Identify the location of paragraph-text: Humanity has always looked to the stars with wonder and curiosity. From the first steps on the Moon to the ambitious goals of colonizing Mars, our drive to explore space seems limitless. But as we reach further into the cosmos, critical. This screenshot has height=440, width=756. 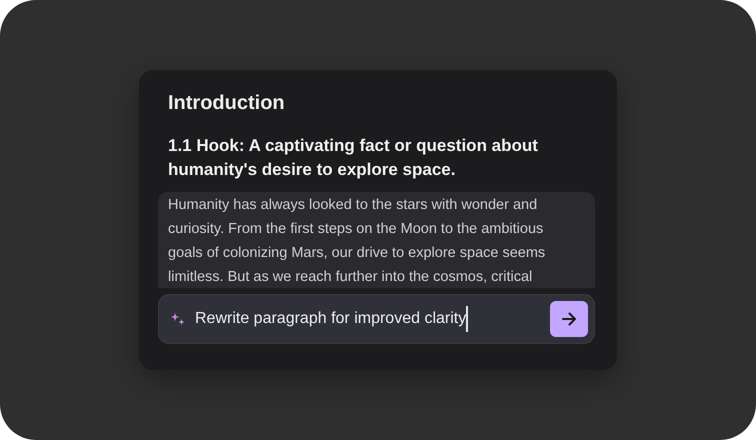
(376, 240).